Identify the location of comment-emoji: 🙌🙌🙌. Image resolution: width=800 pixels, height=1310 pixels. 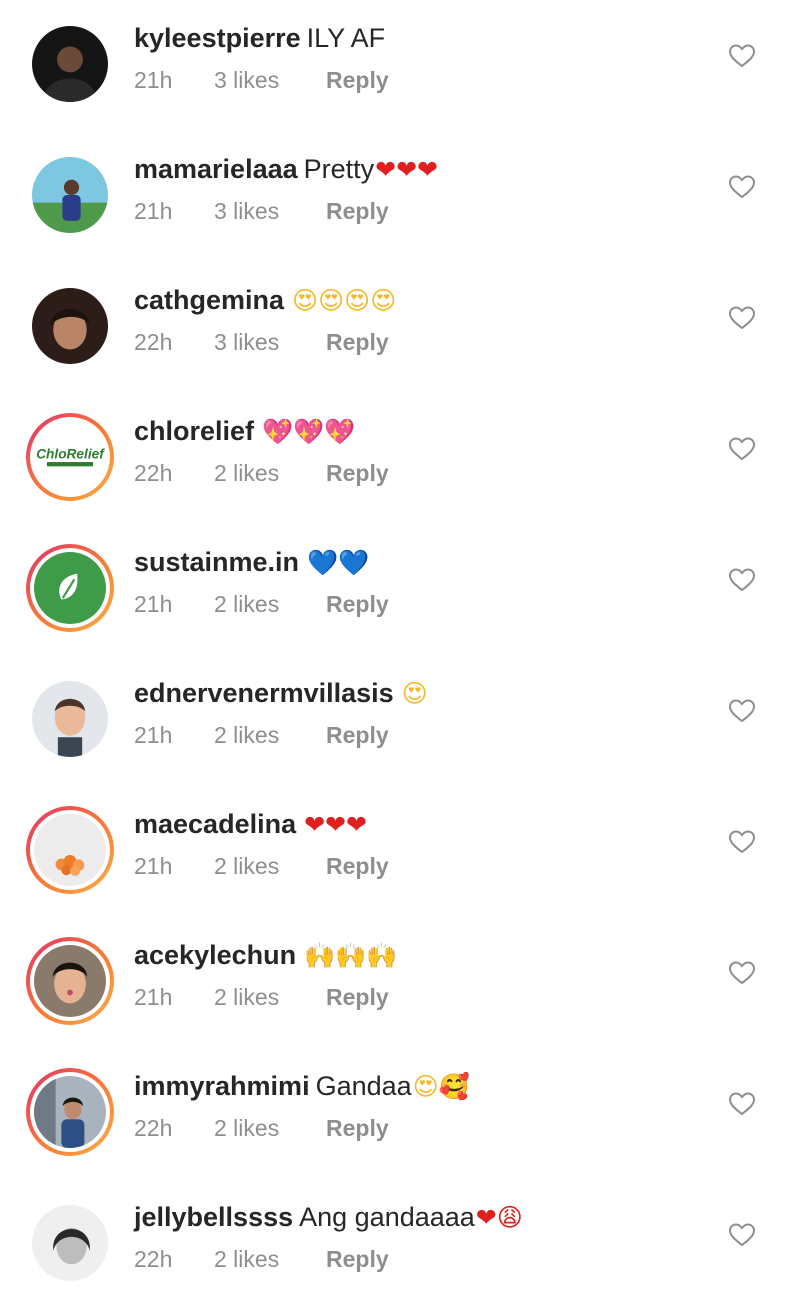
(351, 955).